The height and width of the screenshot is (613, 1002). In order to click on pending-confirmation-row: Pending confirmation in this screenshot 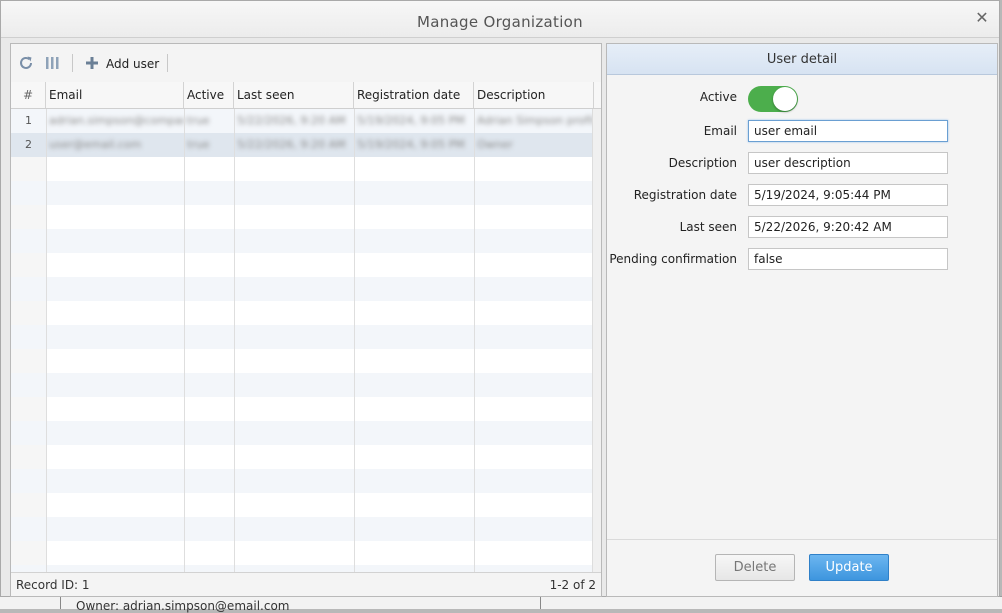, I will do `click(802, 260)`.